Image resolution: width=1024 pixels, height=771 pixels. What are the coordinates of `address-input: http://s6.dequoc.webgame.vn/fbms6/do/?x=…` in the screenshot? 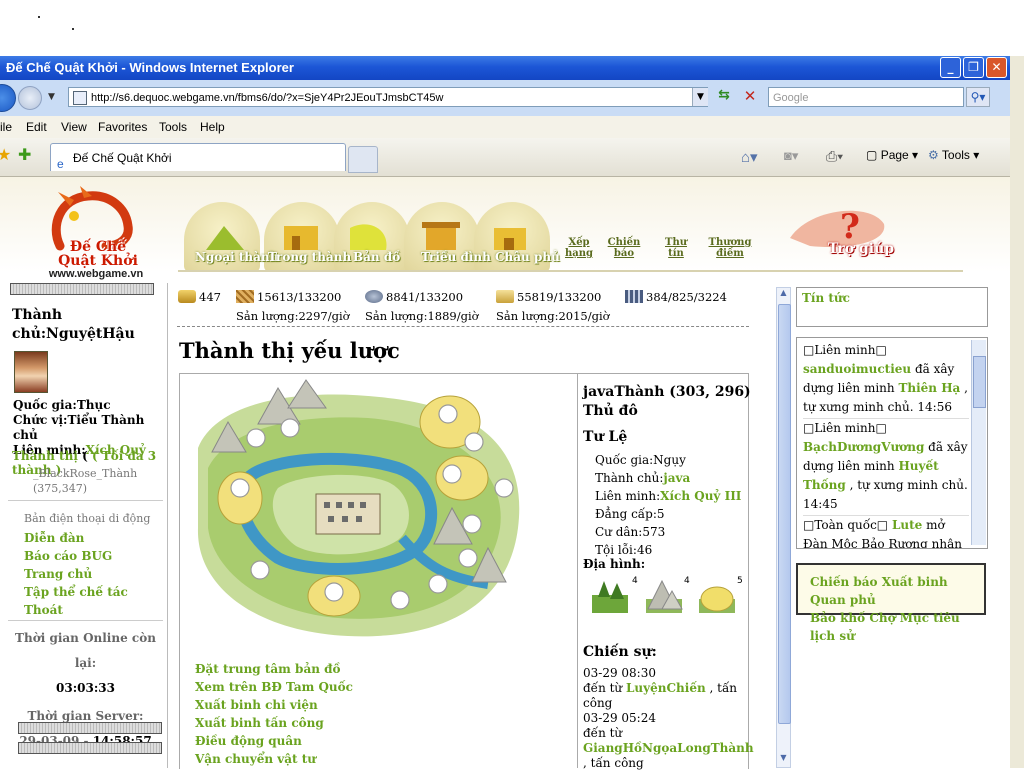 It's located at (388, 97).